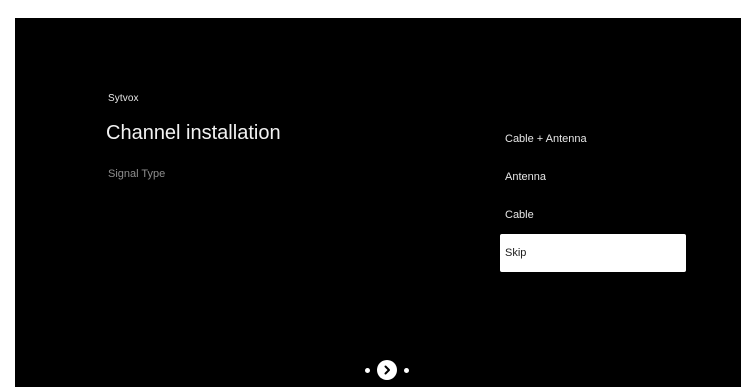 This screenshot has width=756, height=387. Describe the element at coordinates (593, 215) in the screenshot. I see `option-cable: Cable` at that location.